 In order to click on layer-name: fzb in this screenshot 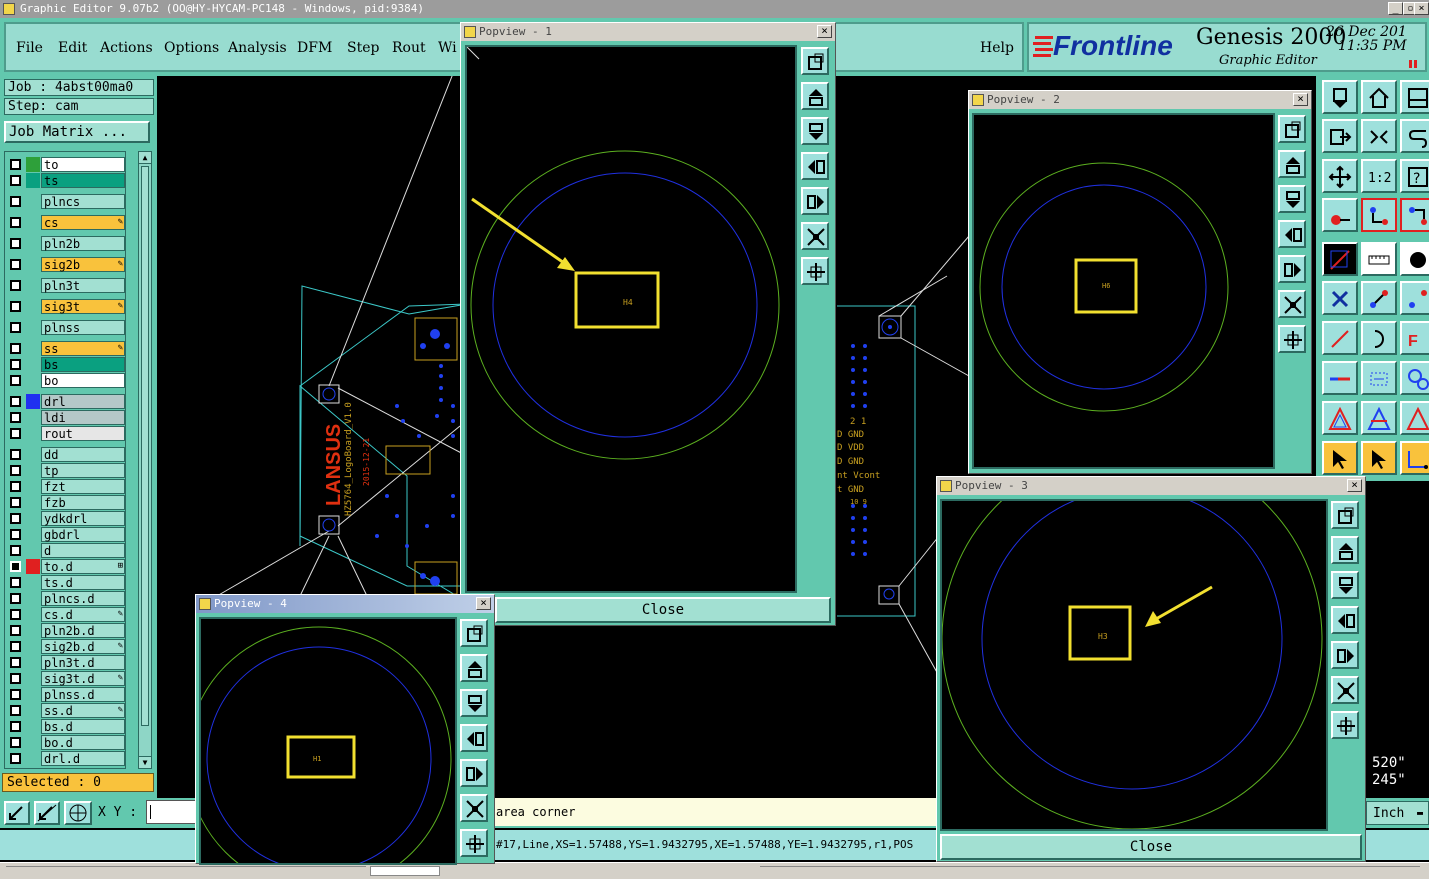, I will do `click(83, 502)`.